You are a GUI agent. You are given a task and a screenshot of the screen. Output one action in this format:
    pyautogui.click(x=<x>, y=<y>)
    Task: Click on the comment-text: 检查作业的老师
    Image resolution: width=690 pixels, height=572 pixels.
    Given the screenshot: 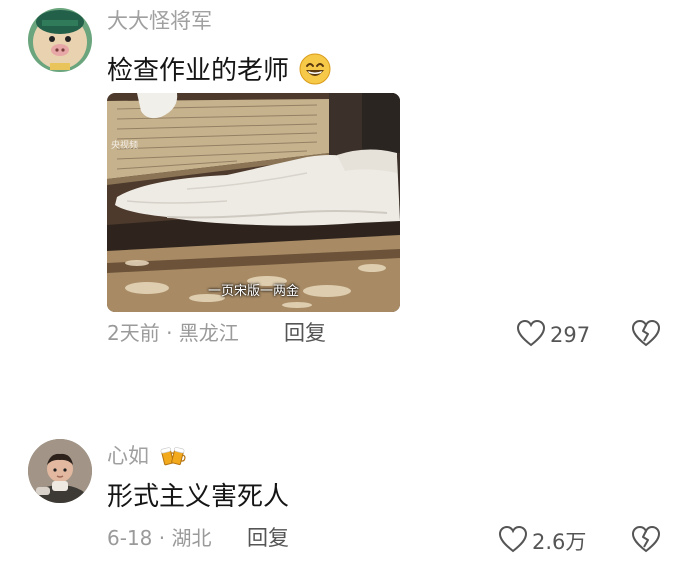 What is the action you would take?
    pyautogui.click(x=219, y=71)
    